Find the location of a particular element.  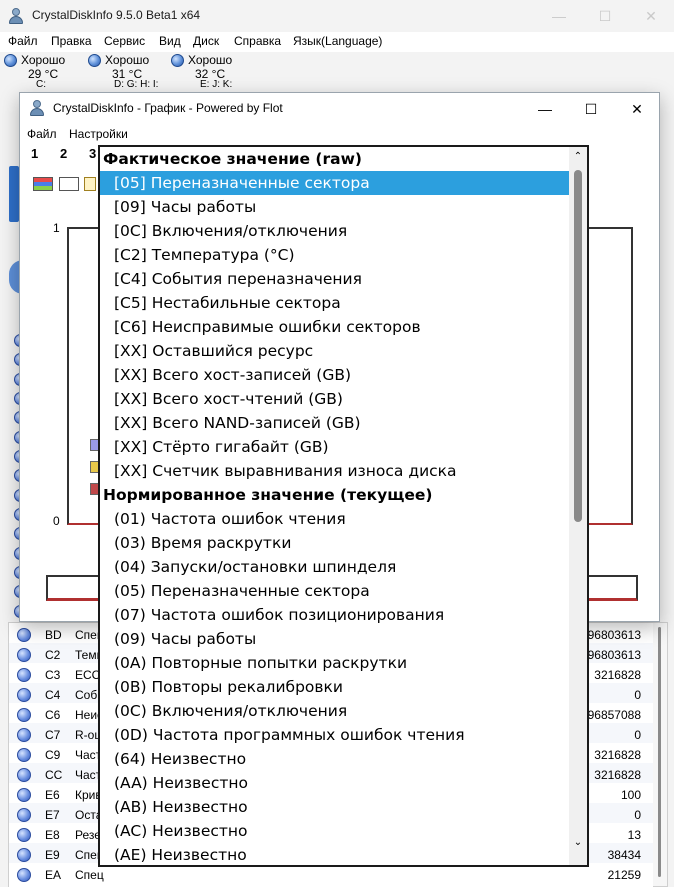

disk-tab-2: 2 is located at coordinates (63, 153).